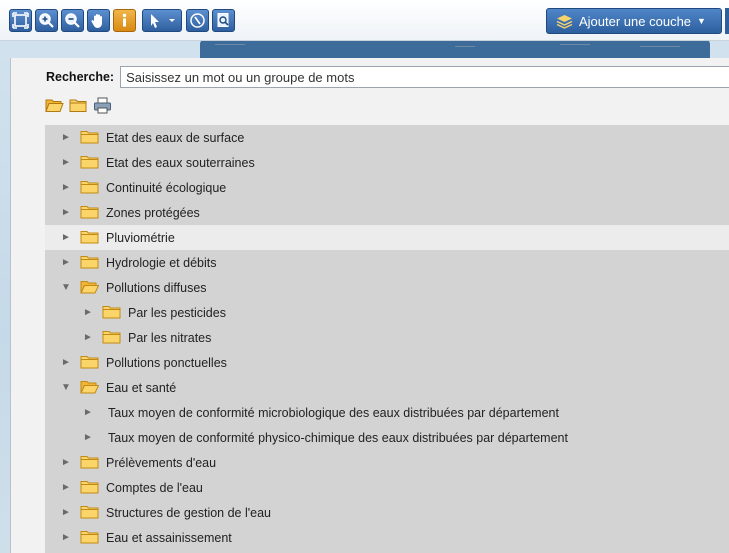 This screenshot has width=729, height=553. Describe the element at coordinates (180, 162) in the screenshot. I see `tree-item-label: Etat des eaux souterraines` at that location.